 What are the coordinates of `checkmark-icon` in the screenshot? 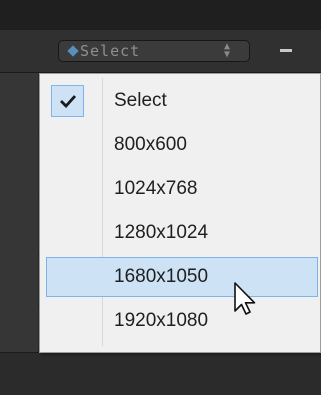 It's located at (67, 101).